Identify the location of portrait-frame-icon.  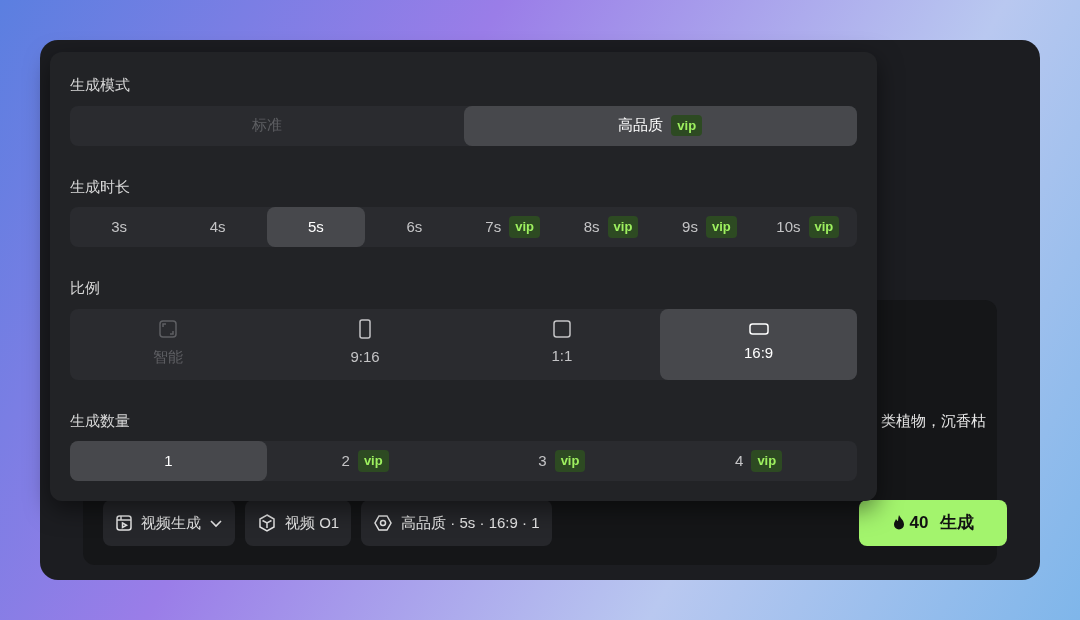
(365, 329).